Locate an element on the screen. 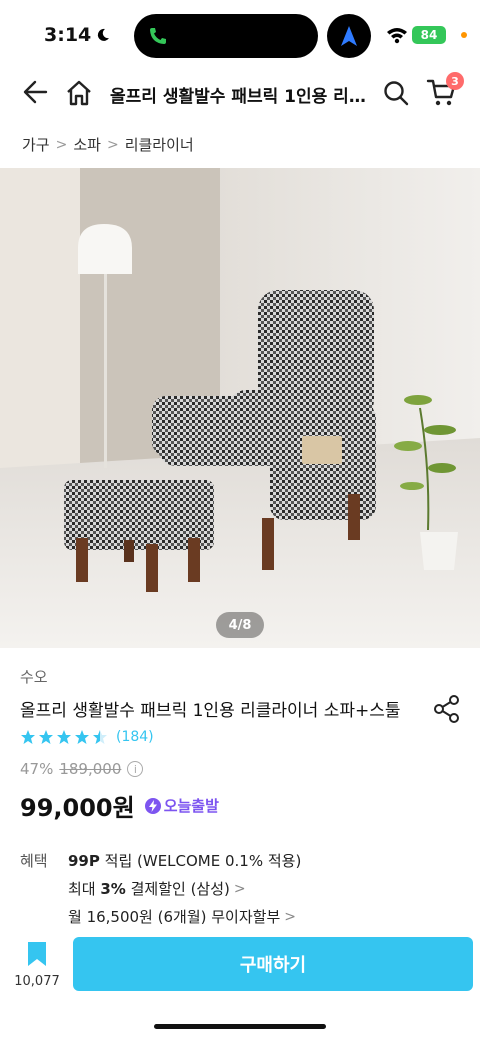 The height and width of the screenshot is (1040, 480). benefit-installment: 월 16,500원 (6개월) 무이자할부 > is located at coordinates (182, 916).